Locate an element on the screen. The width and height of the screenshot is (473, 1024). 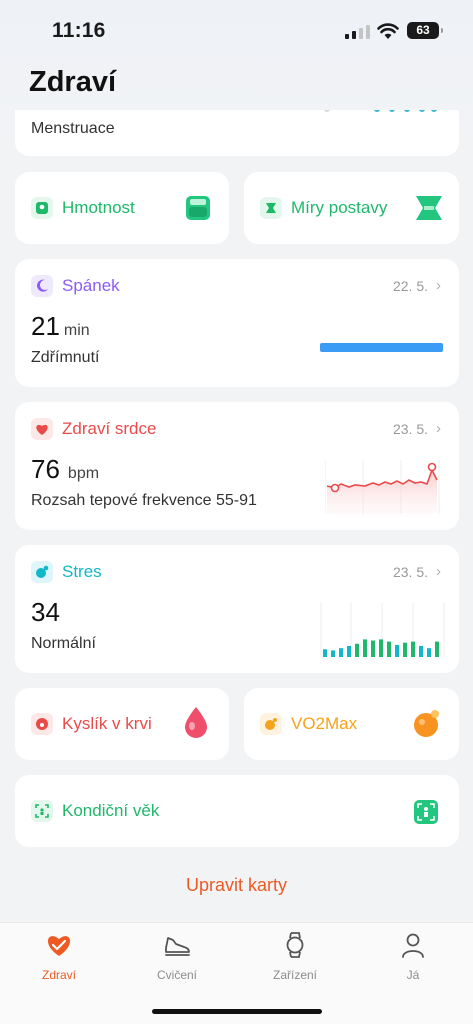
battery-indicator: 63 is located at coordinates (425, 30).